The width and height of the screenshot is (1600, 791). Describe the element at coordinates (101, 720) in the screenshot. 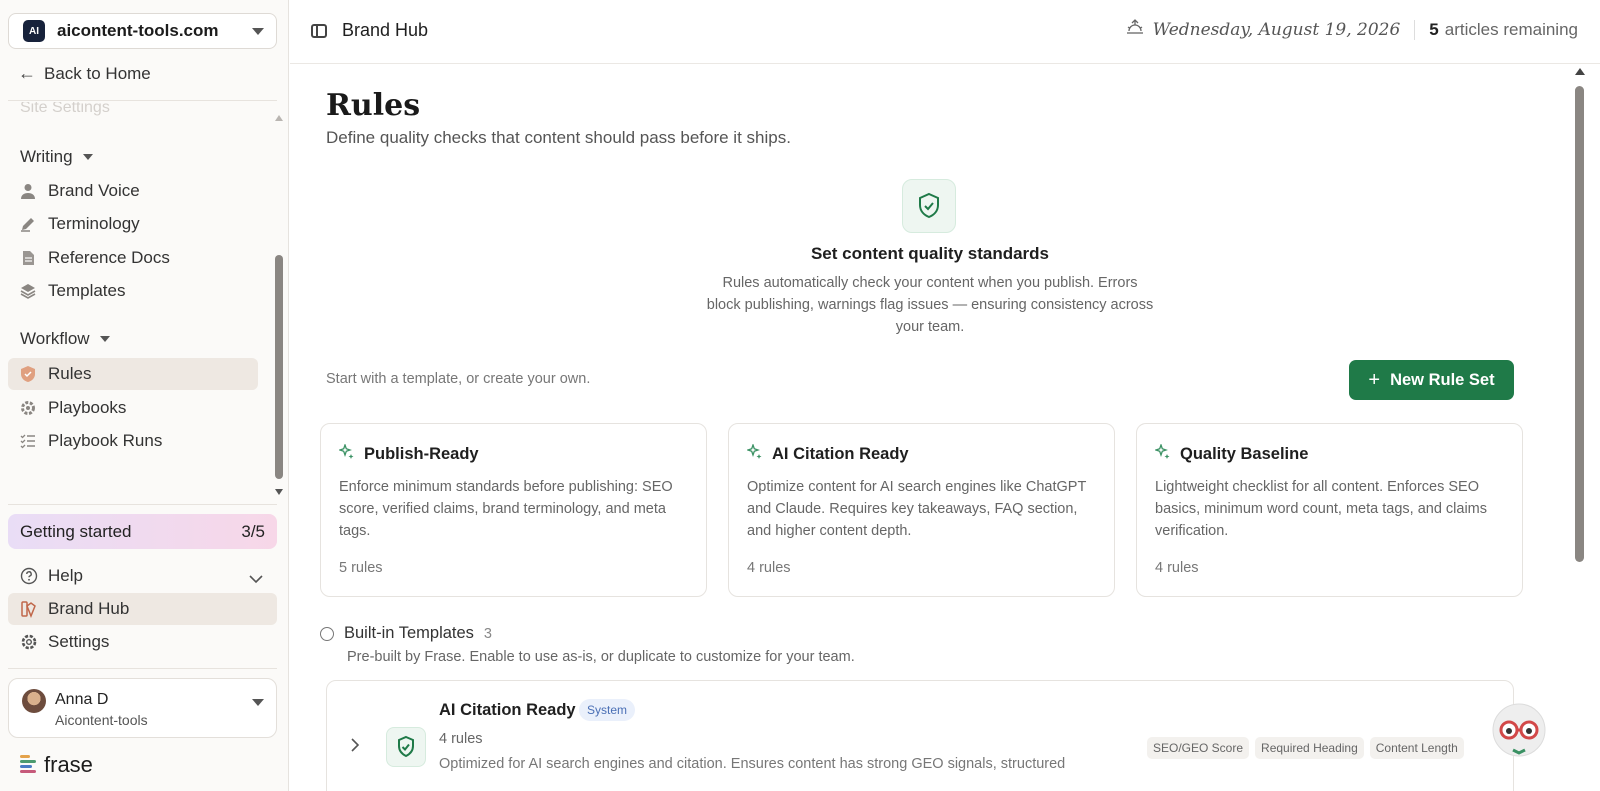

I see `user-org: Aicontent-tools` at that location.